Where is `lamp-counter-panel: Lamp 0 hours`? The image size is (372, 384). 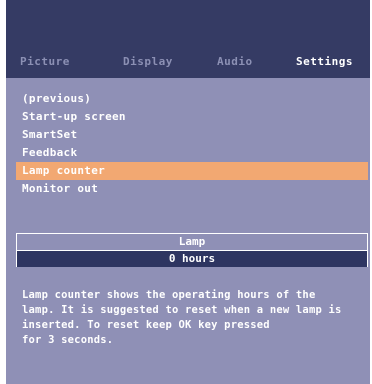 lamp-counter-panel: Lamp 0 hours is located at coordinates (192, 250).